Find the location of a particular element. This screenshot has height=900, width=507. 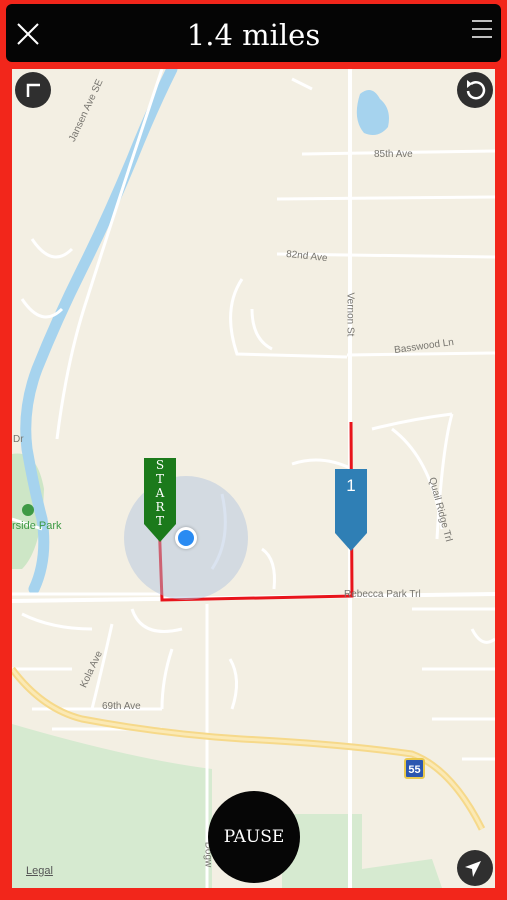

start-marker: S T A R T is located at coordinates (160, 501).